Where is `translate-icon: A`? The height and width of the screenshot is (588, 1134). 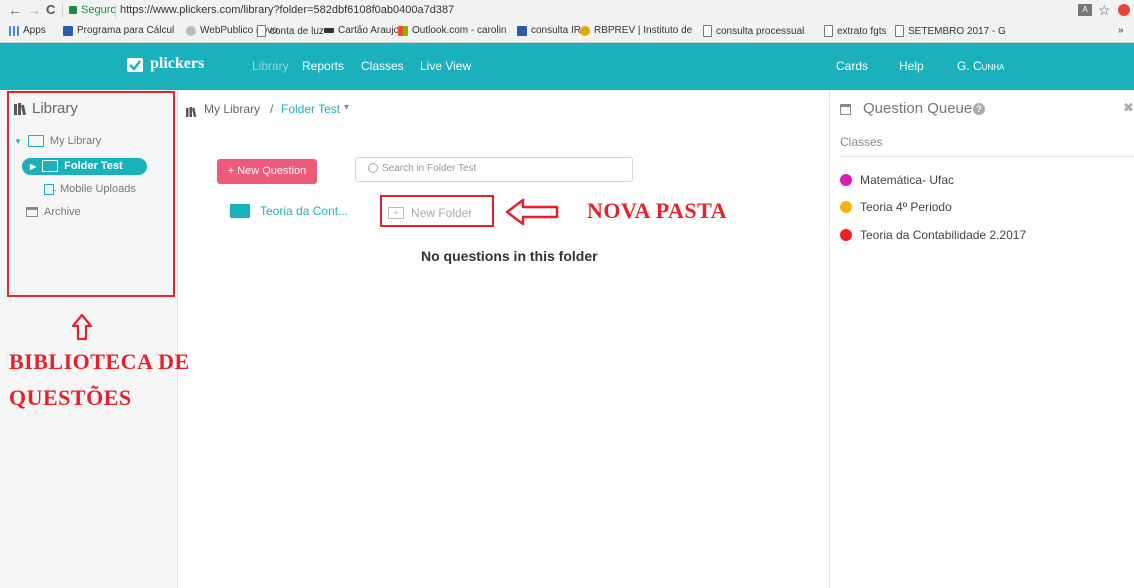
translate-icon: A is located at coordinates (1085, 10).